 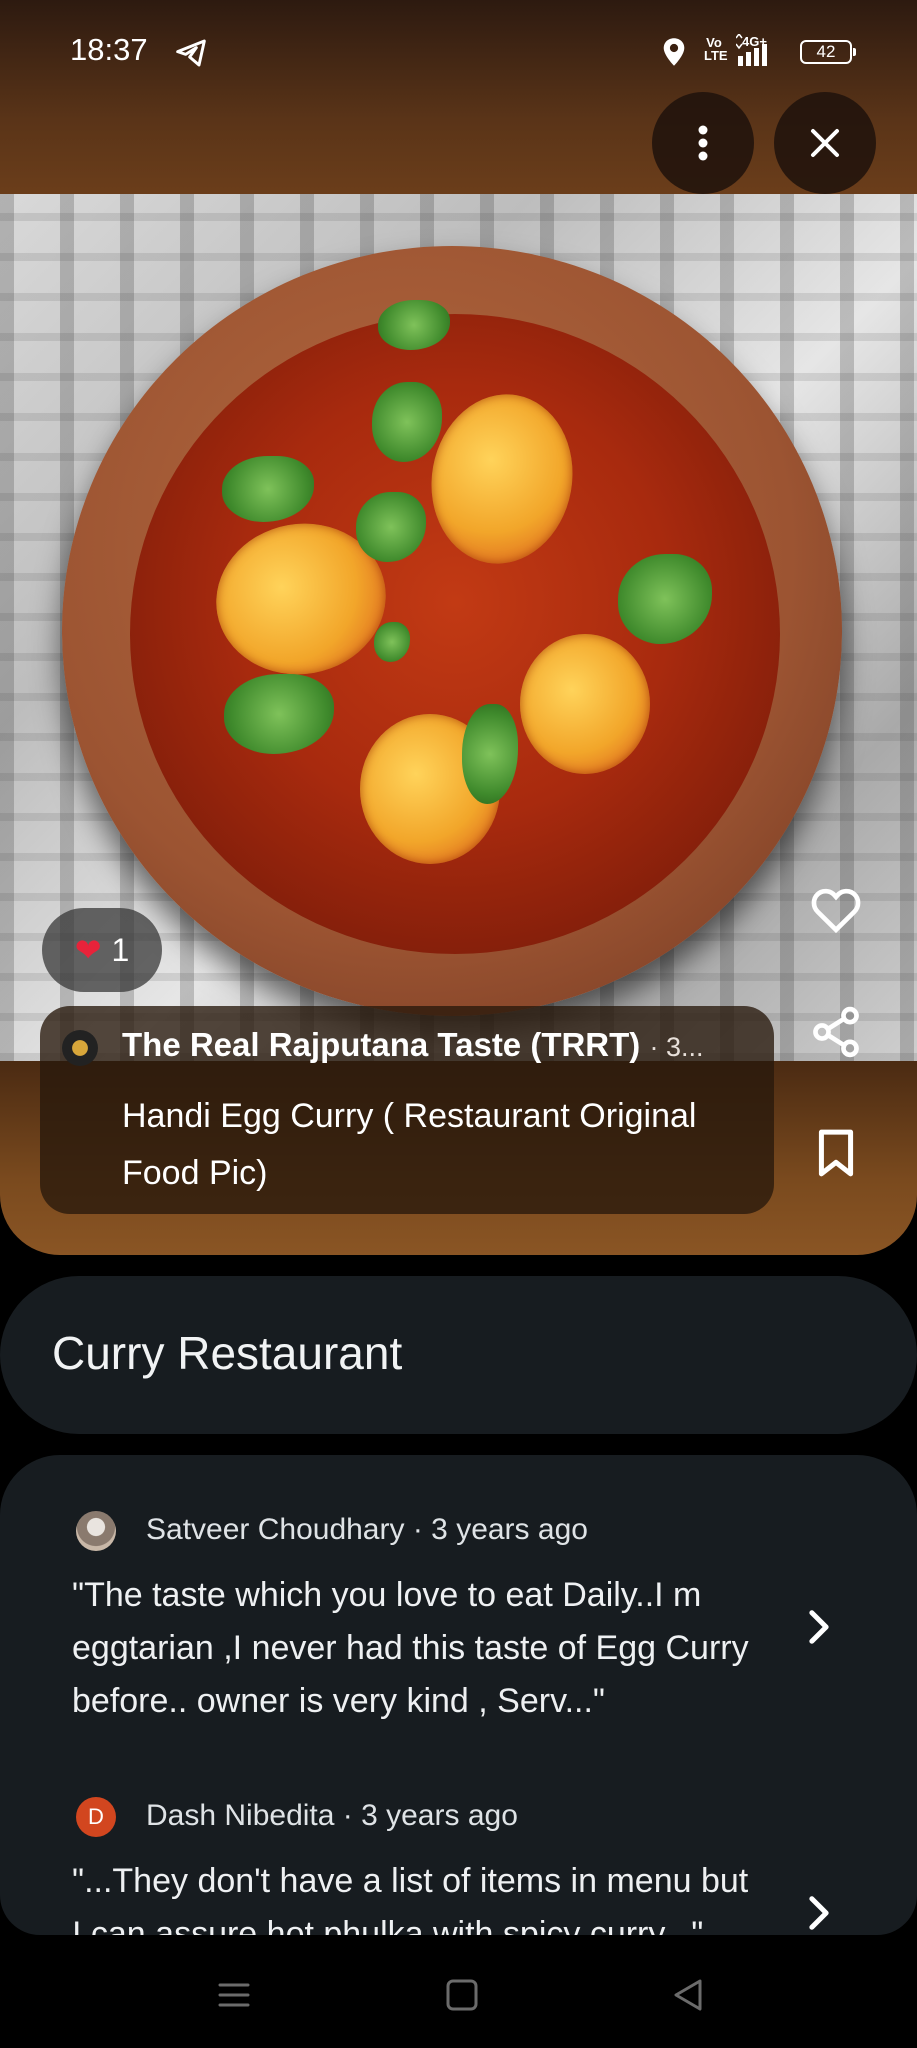 What do you see at coordinates (836, 1153) in the screenshot?
I see `bookmark-icon` at bounding box center [836, 1153].